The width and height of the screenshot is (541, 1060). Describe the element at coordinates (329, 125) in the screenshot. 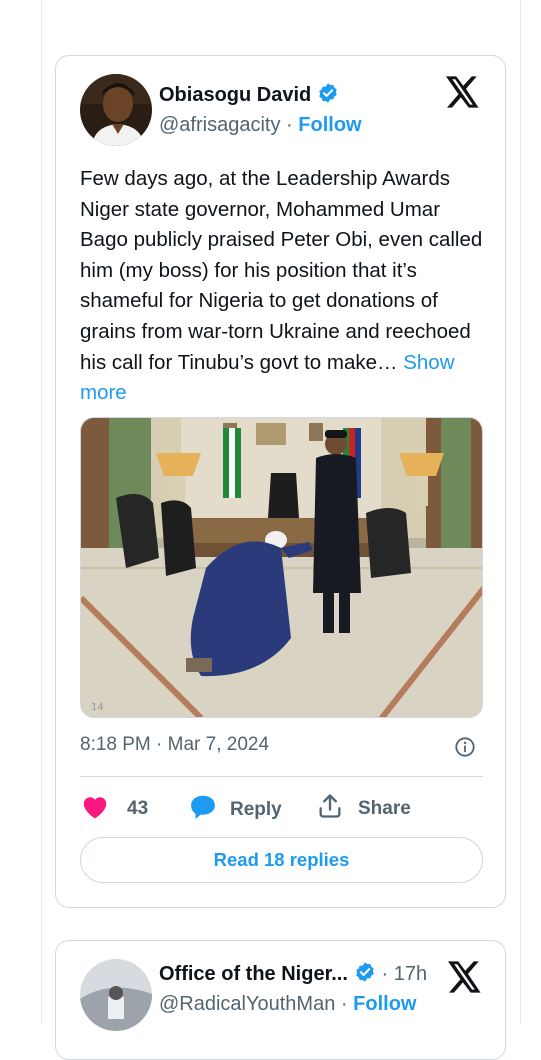

I see `follow-button: Follow` at that location.